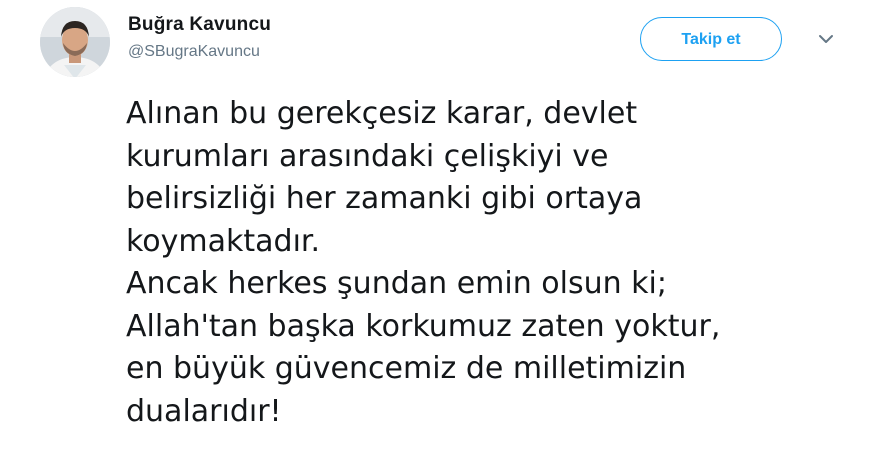  Describe the element at coordinates (711, 39) in the screenshot. I see `follow-button: Takip et` at that location.